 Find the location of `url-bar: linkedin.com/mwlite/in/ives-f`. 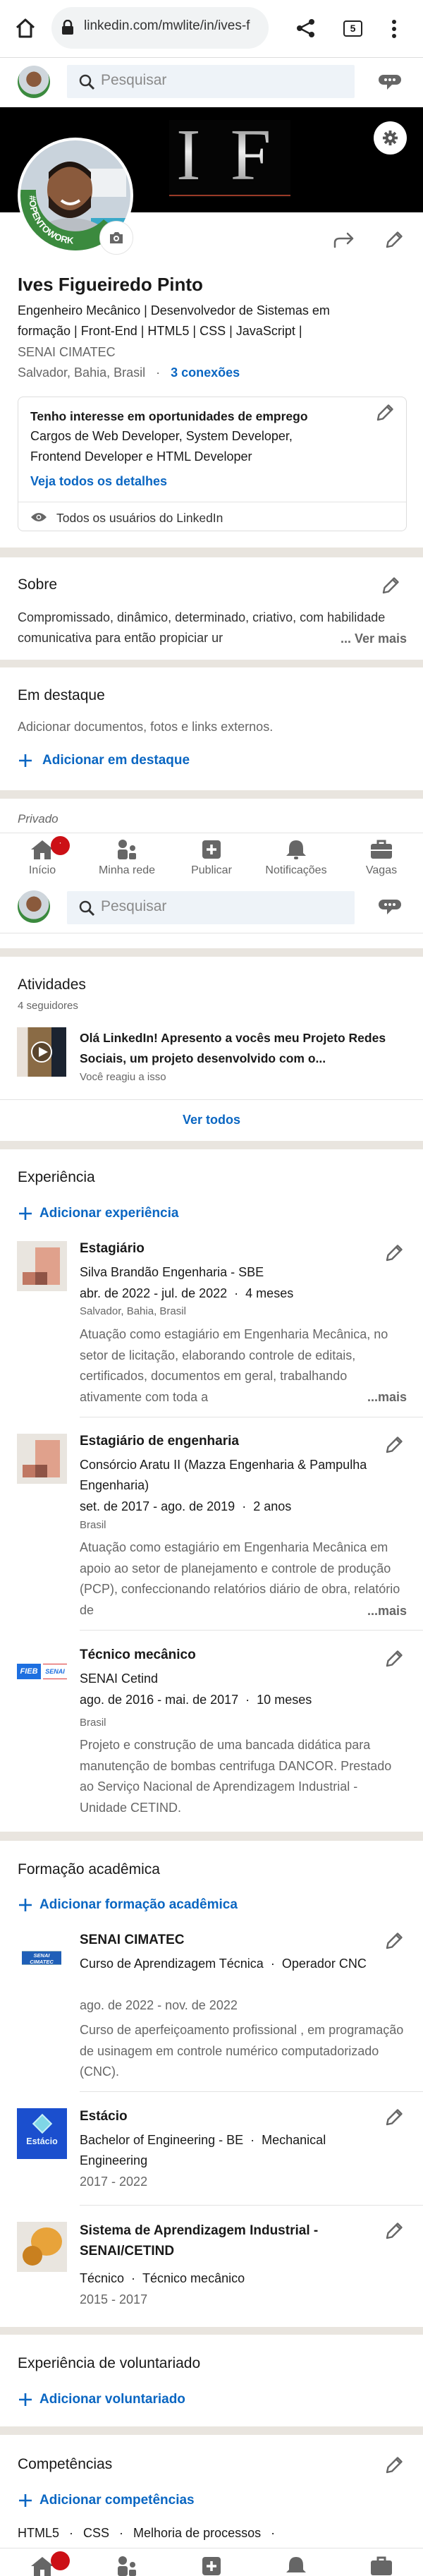

url-bar: linkedin.com/mwlite/in/ives-f is located at coordinates (160, 28).